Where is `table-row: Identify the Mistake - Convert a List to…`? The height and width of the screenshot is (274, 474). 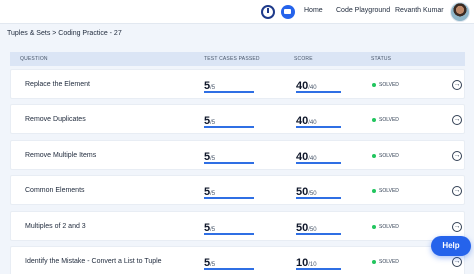
table-row: Identify the Mistake - Convert a List to… is located at coordinates (237, 260).